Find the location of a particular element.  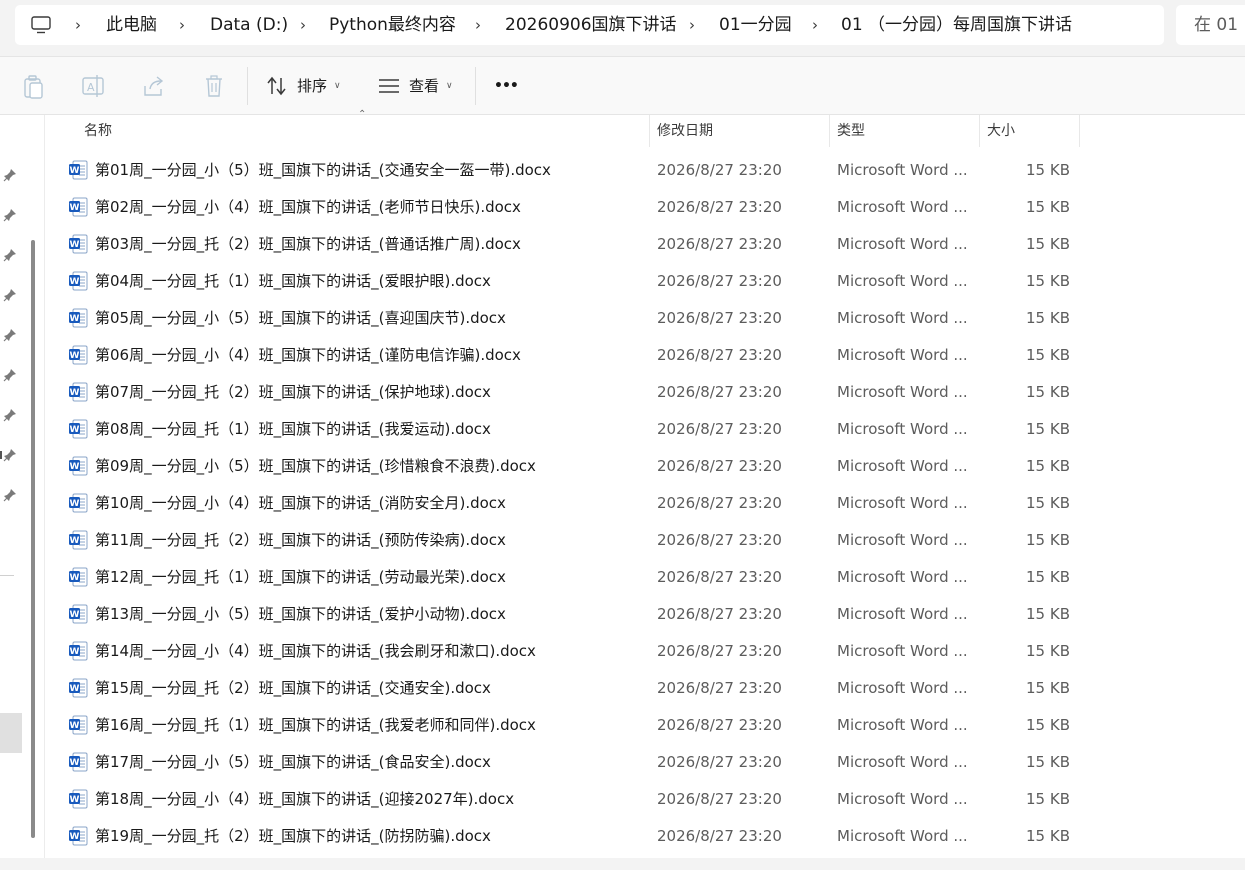

file-name: 第13周_一分园_小（5）班_国旗下的讲话_(爱护小动物).docx is located at coordinates (370, 614).